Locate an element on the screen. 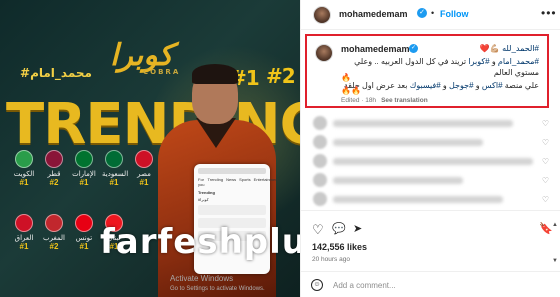 The width and height of the screenshot is (560, 297). add-comment-bar: ☺ is located at coordinates (430, 284).